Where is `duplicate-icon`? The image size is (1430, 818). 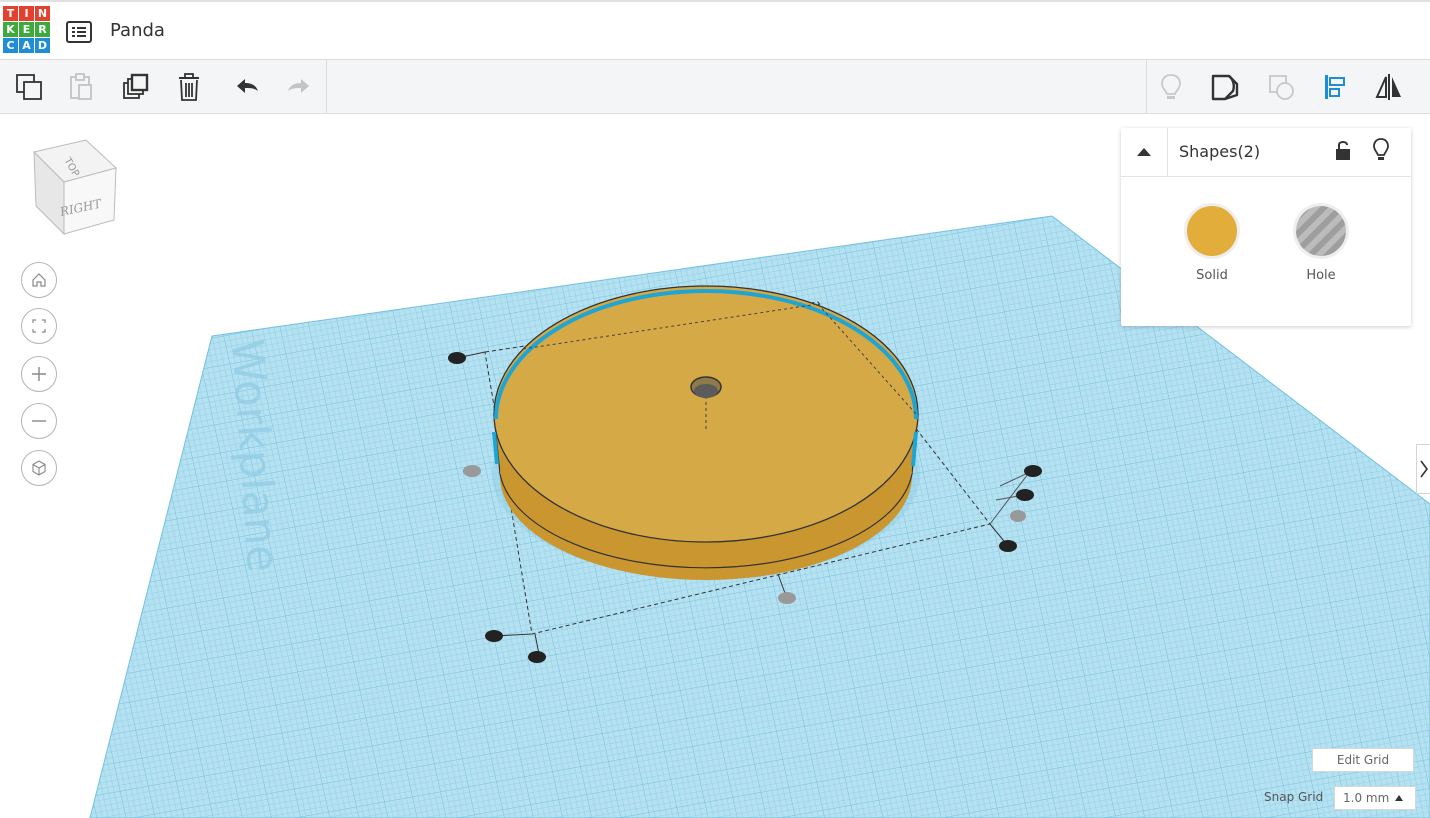
duplicate-icon is located at coordinates (136, 86).